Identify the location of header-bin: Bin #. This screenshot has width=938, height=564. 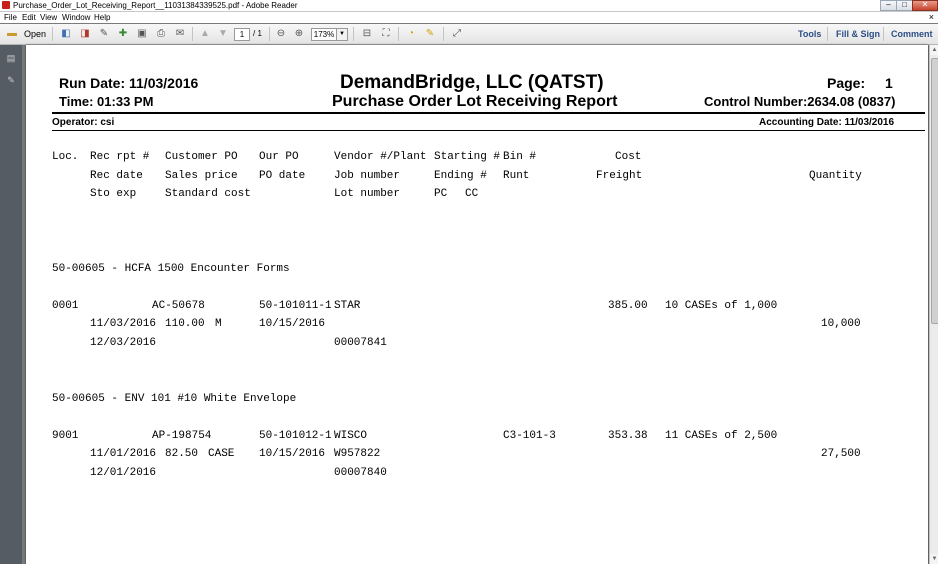
(520, 157).